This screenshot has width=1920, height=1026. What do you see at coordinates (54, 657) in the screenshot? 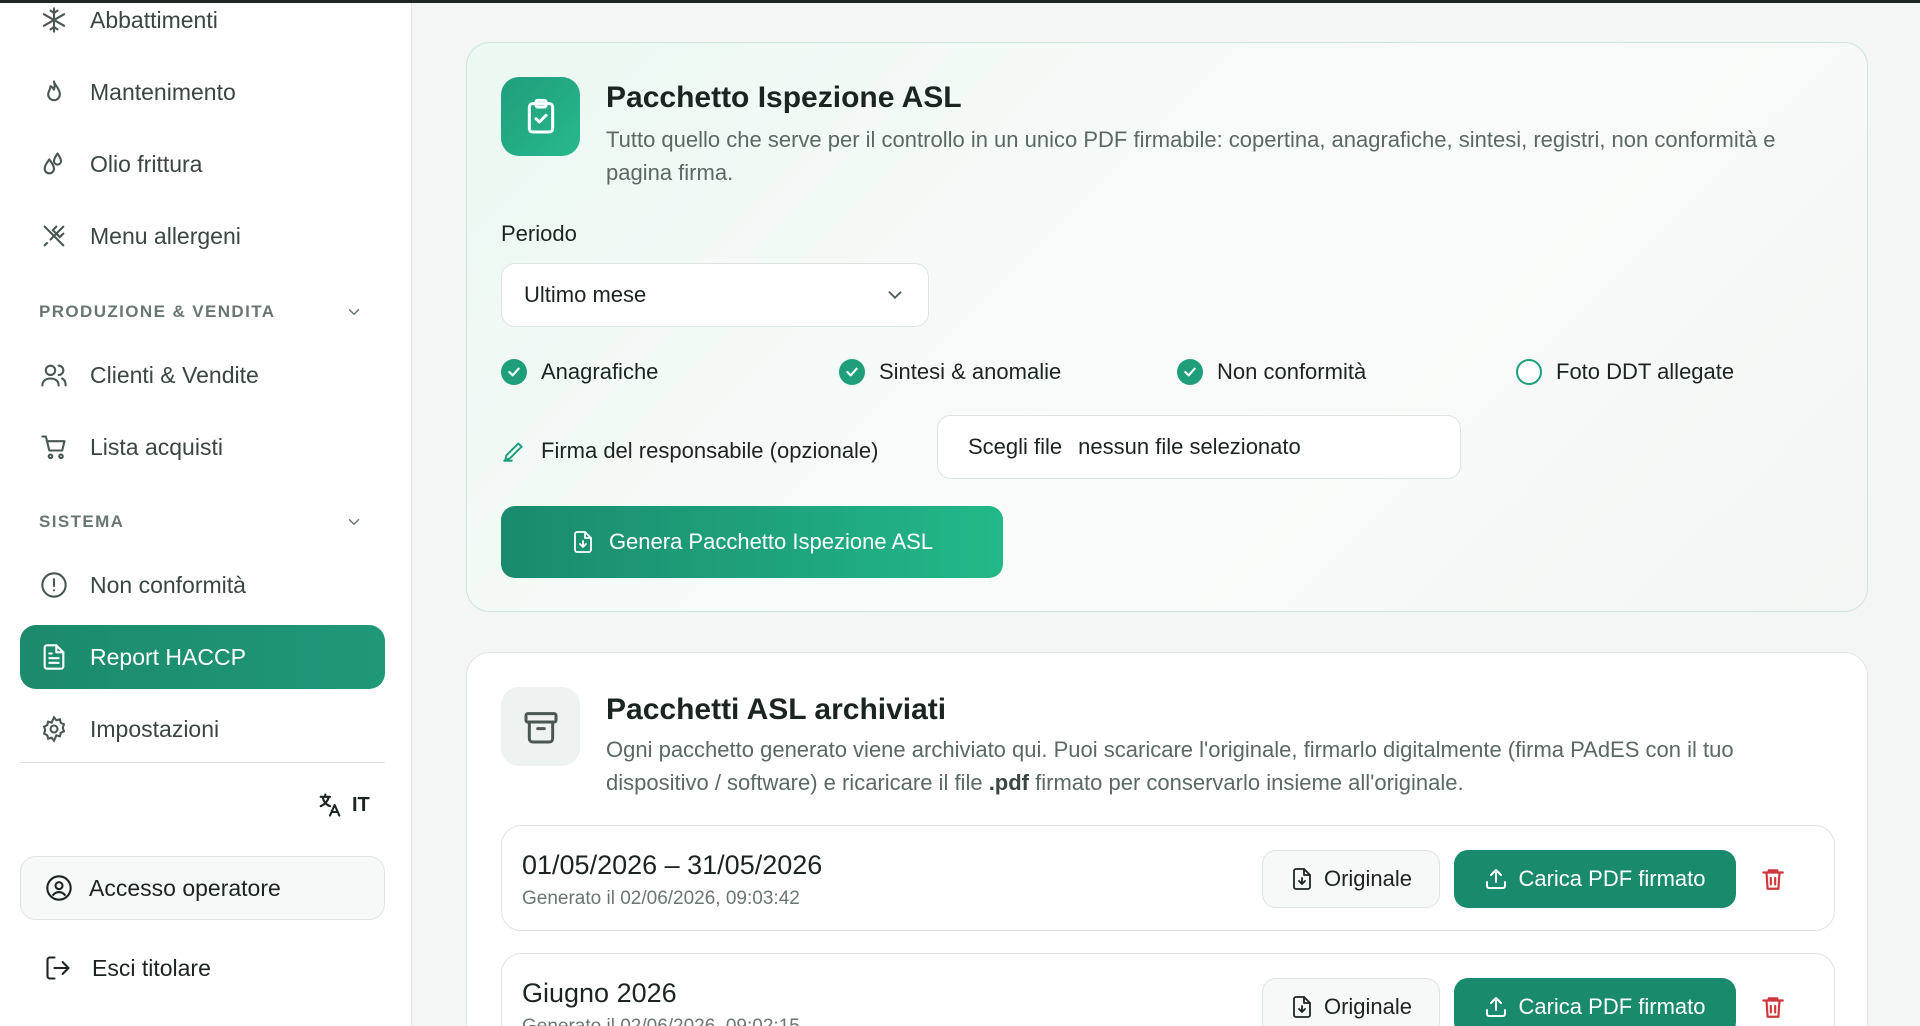
I see `file-text-icon` at bounding box center [54, 657].